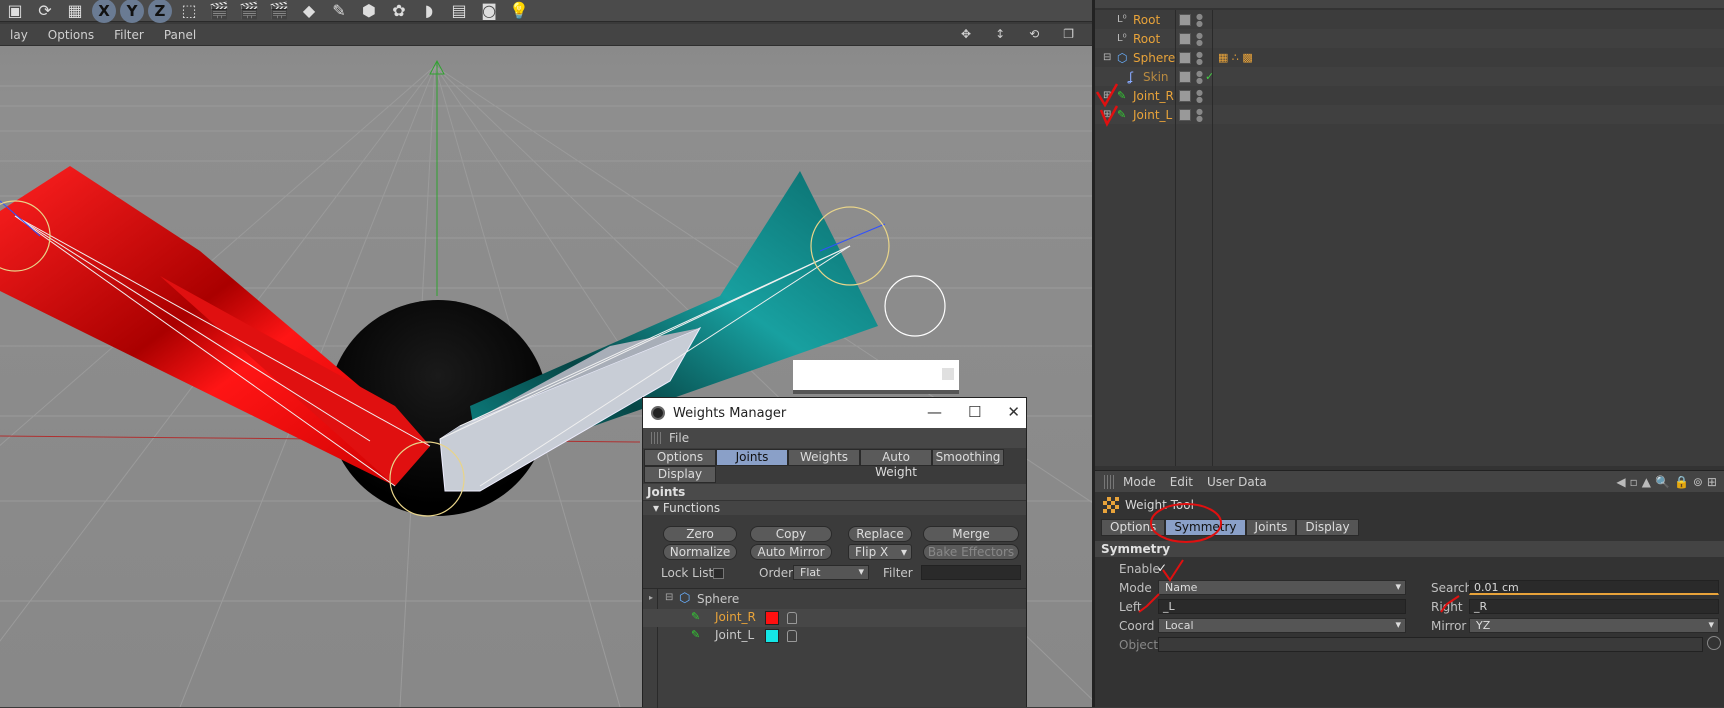 The height and width of the screenshot is (708, 1724). Describe the element at coordinates (1068, 34) in the screenshot. I see `maximize-icon: ❐` at that location.